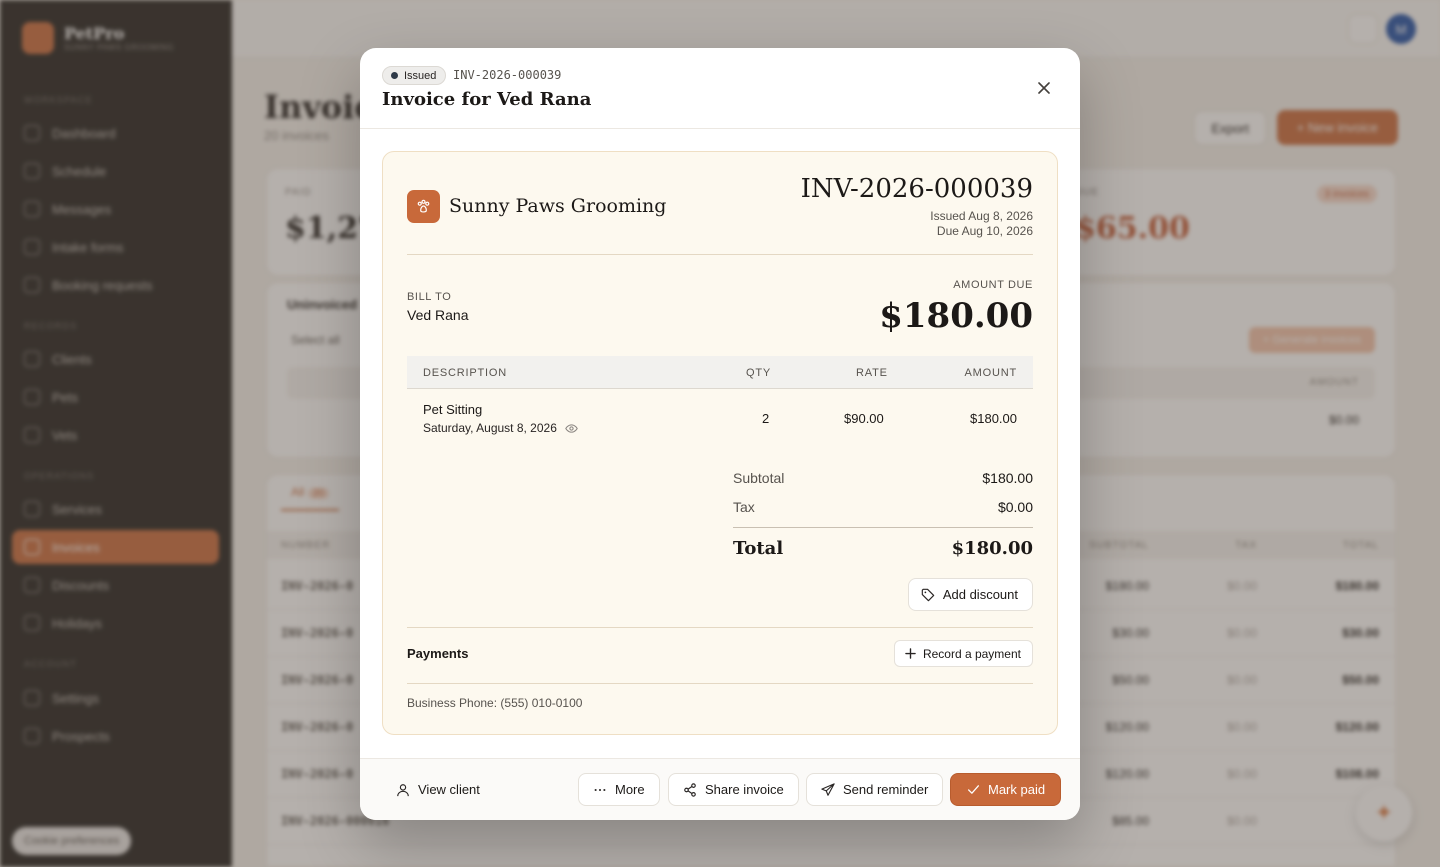 Image resolution: width=1440 pixels, height=867 pixels. I want to click on eye-icon, so click(571, 428).